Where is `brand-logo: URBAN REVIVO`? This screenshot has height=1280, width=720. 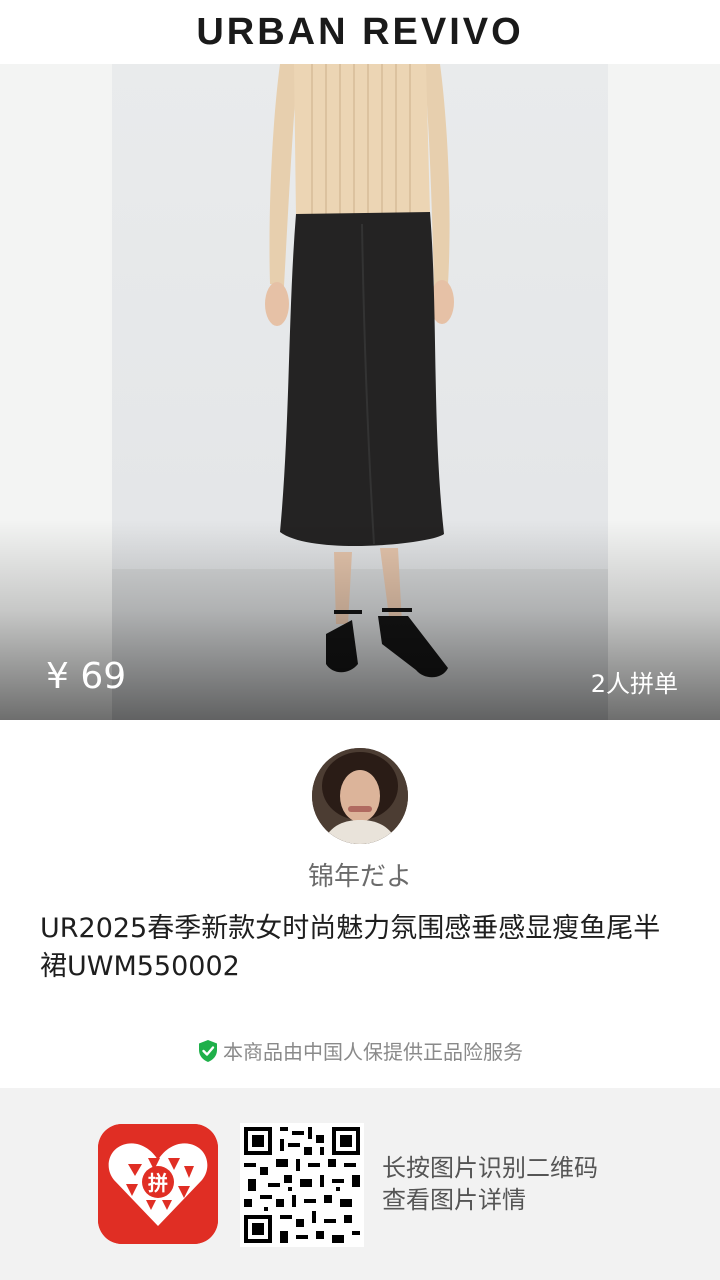 brand-logo: URBAN REVIVO is located at coordinates (360, 31).